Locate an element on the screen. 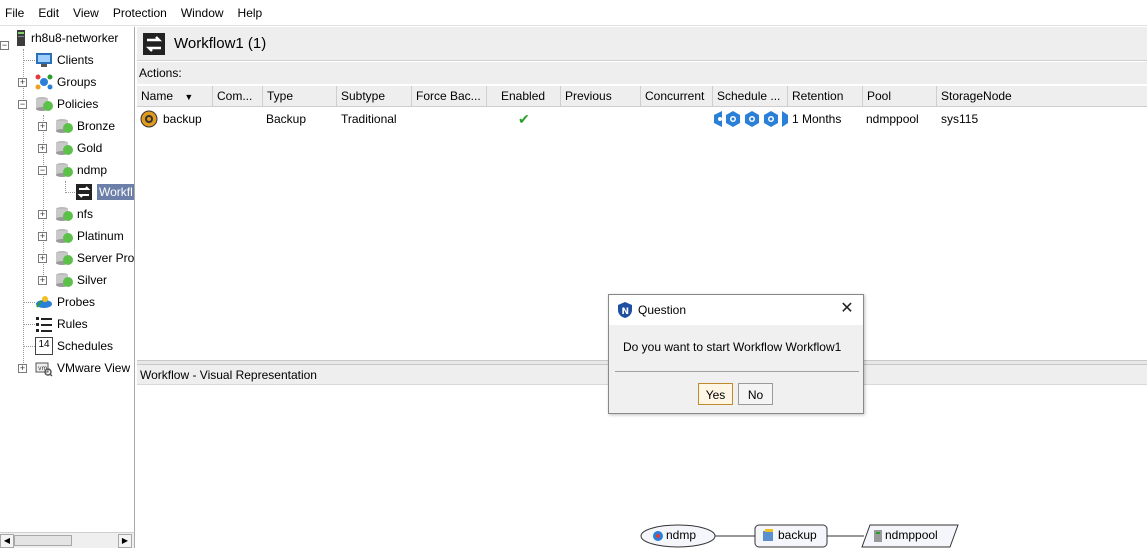  vmware-icon: vm is located at coordinates (44, 368).